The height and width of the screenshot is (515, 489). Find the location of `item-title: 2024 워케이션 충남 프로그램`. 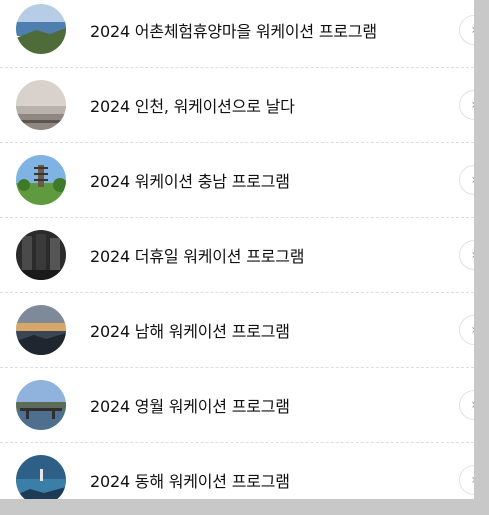

item-title: 2024 워케이션 충남 프로그램 is located at coordinates (190, 181).